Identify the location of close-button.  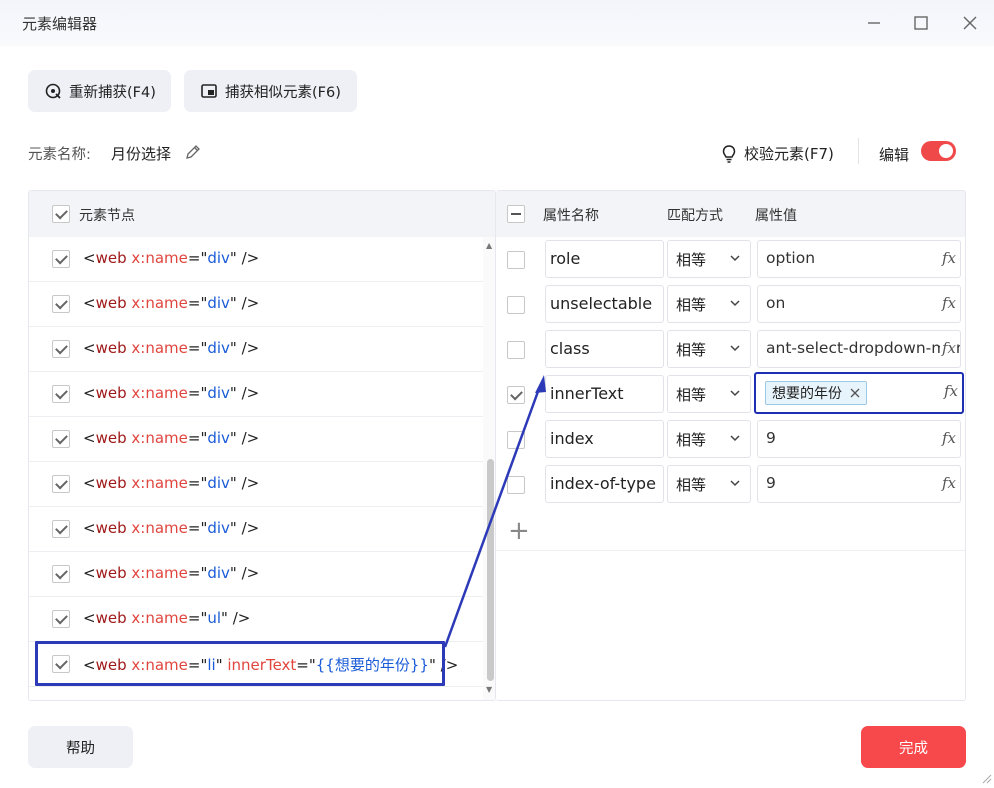
(970, 23).